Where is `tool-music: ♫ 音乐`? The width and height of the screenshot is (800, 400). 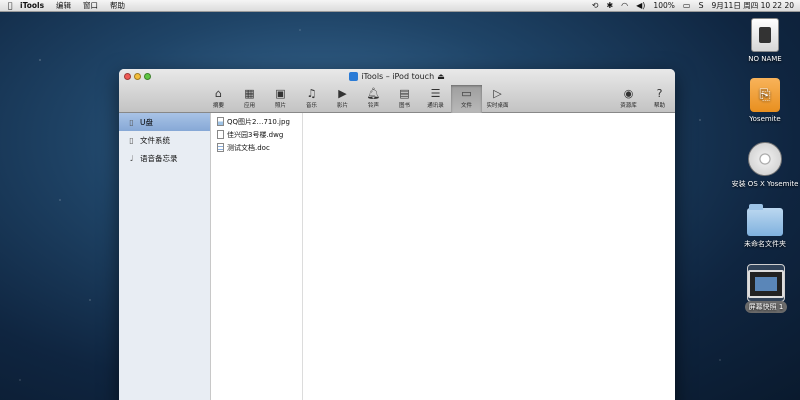
tool-music: ♫ 音乐 is located at coordinates (311, 99).